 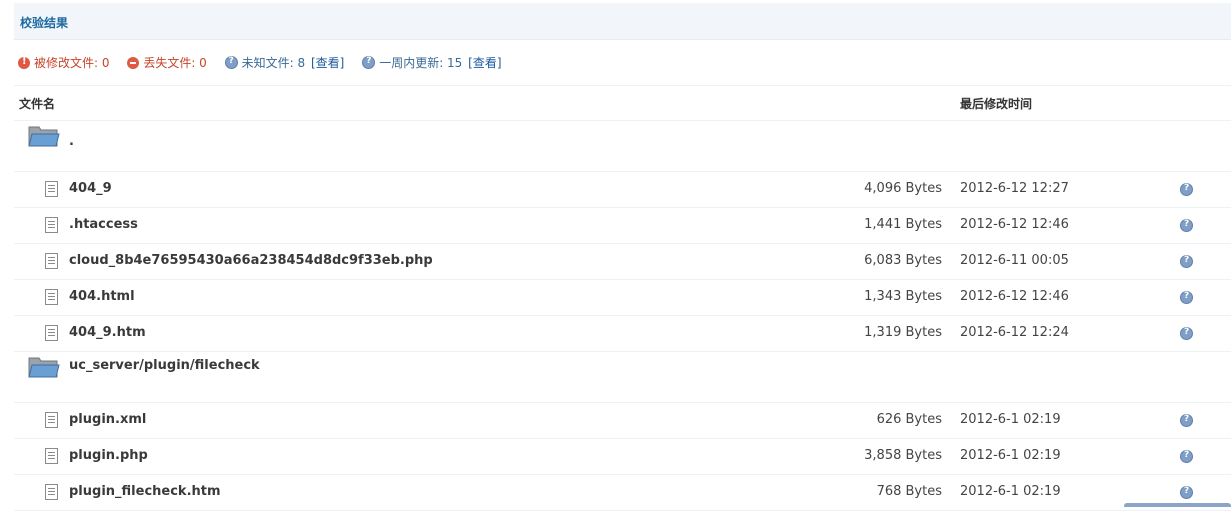 What do you see at coordinates (102, 296) in the screenshot?
I see `file-name: 404.html` at bounding box center [102, 296].